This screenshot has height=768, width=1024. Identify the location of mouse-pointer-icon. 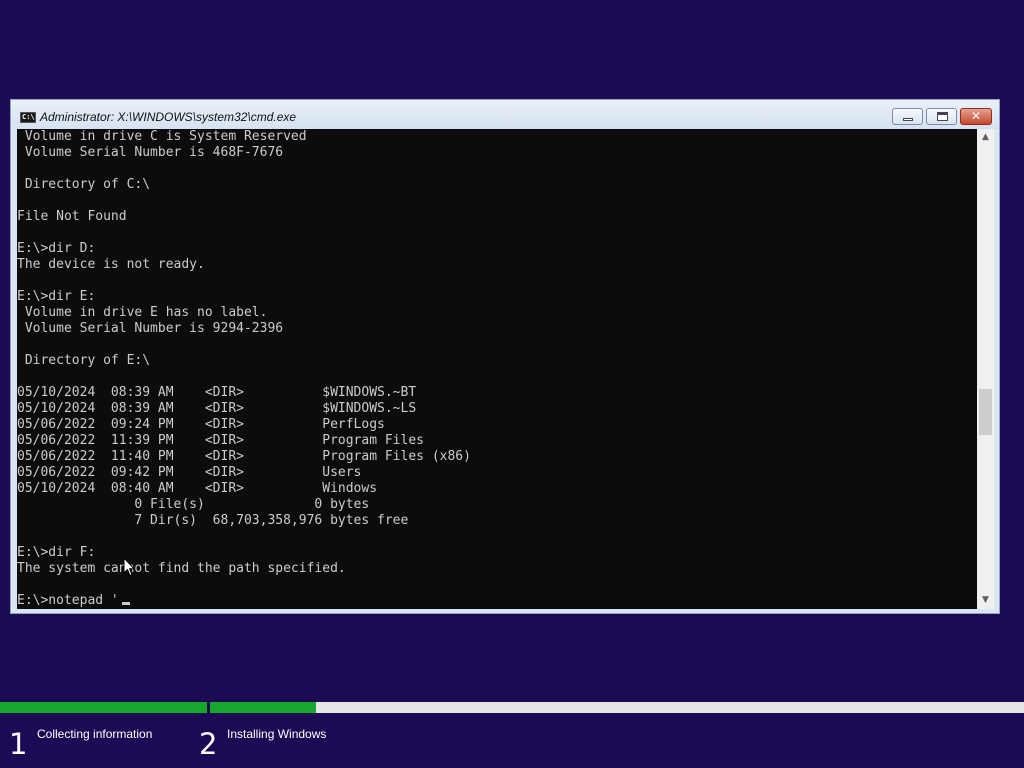
(129, 567).